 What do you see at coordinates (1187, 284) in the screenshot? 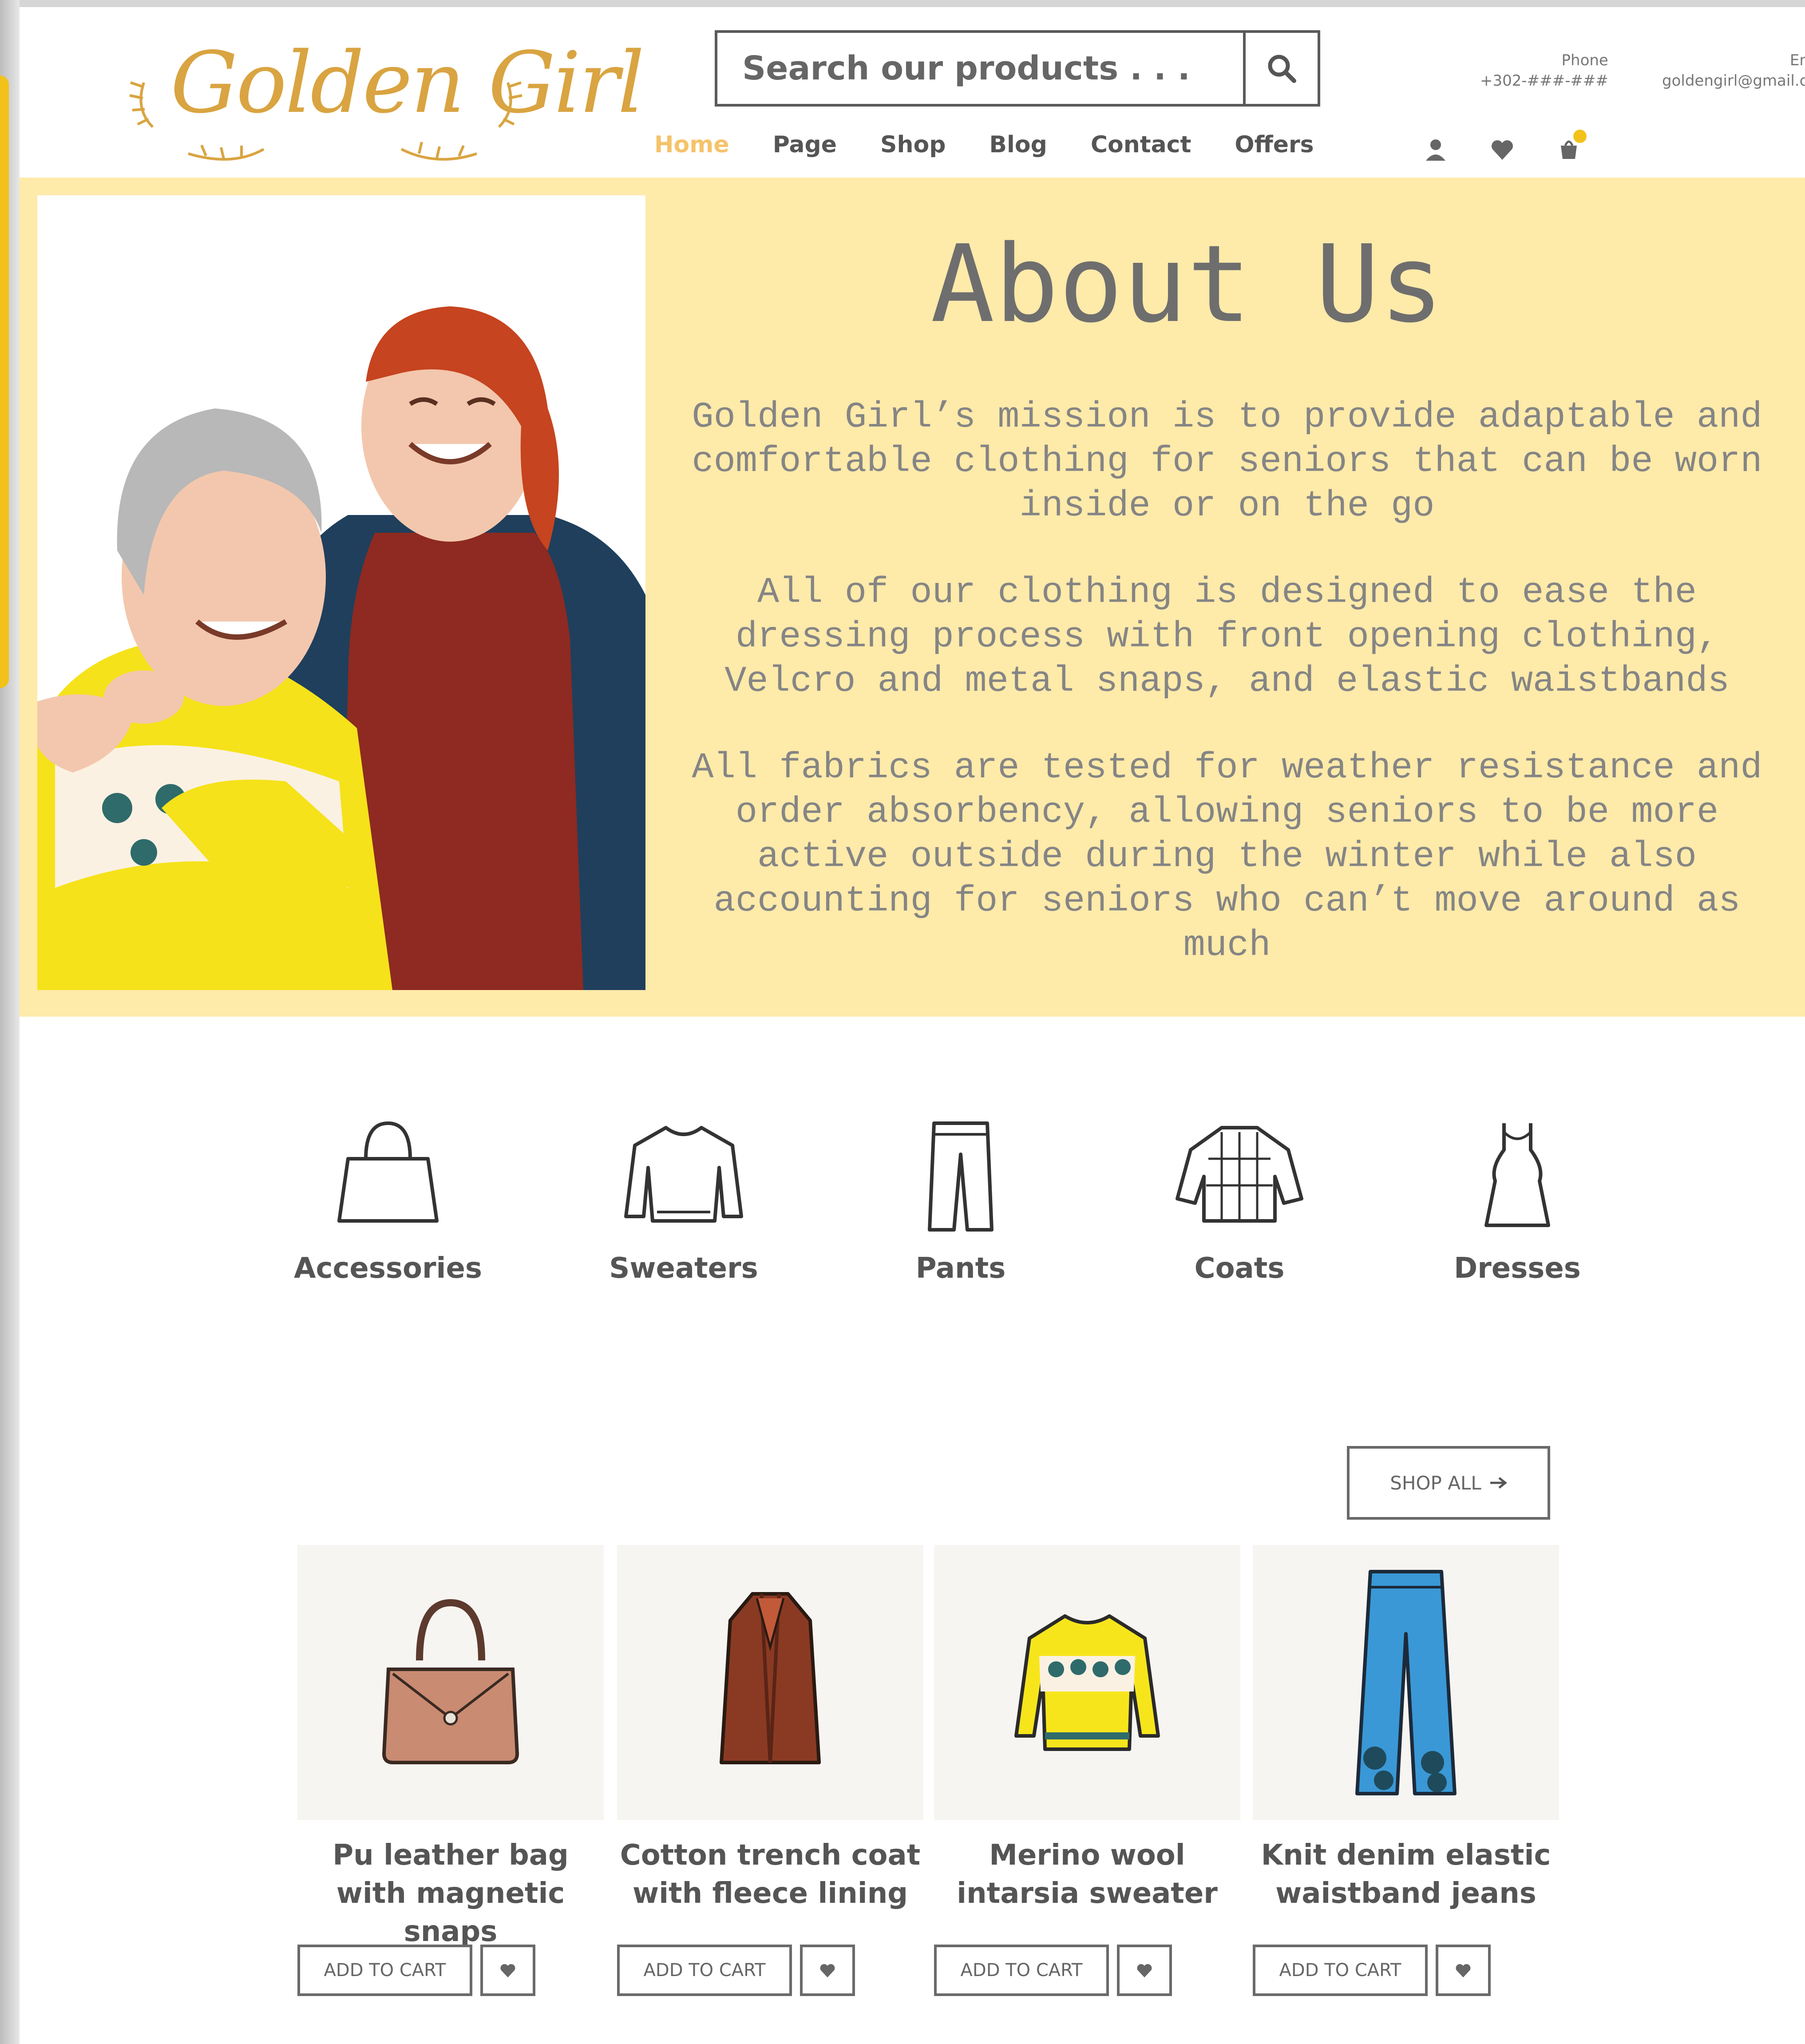
I see `about-title: About Us` at bounding box center [1187, 284].